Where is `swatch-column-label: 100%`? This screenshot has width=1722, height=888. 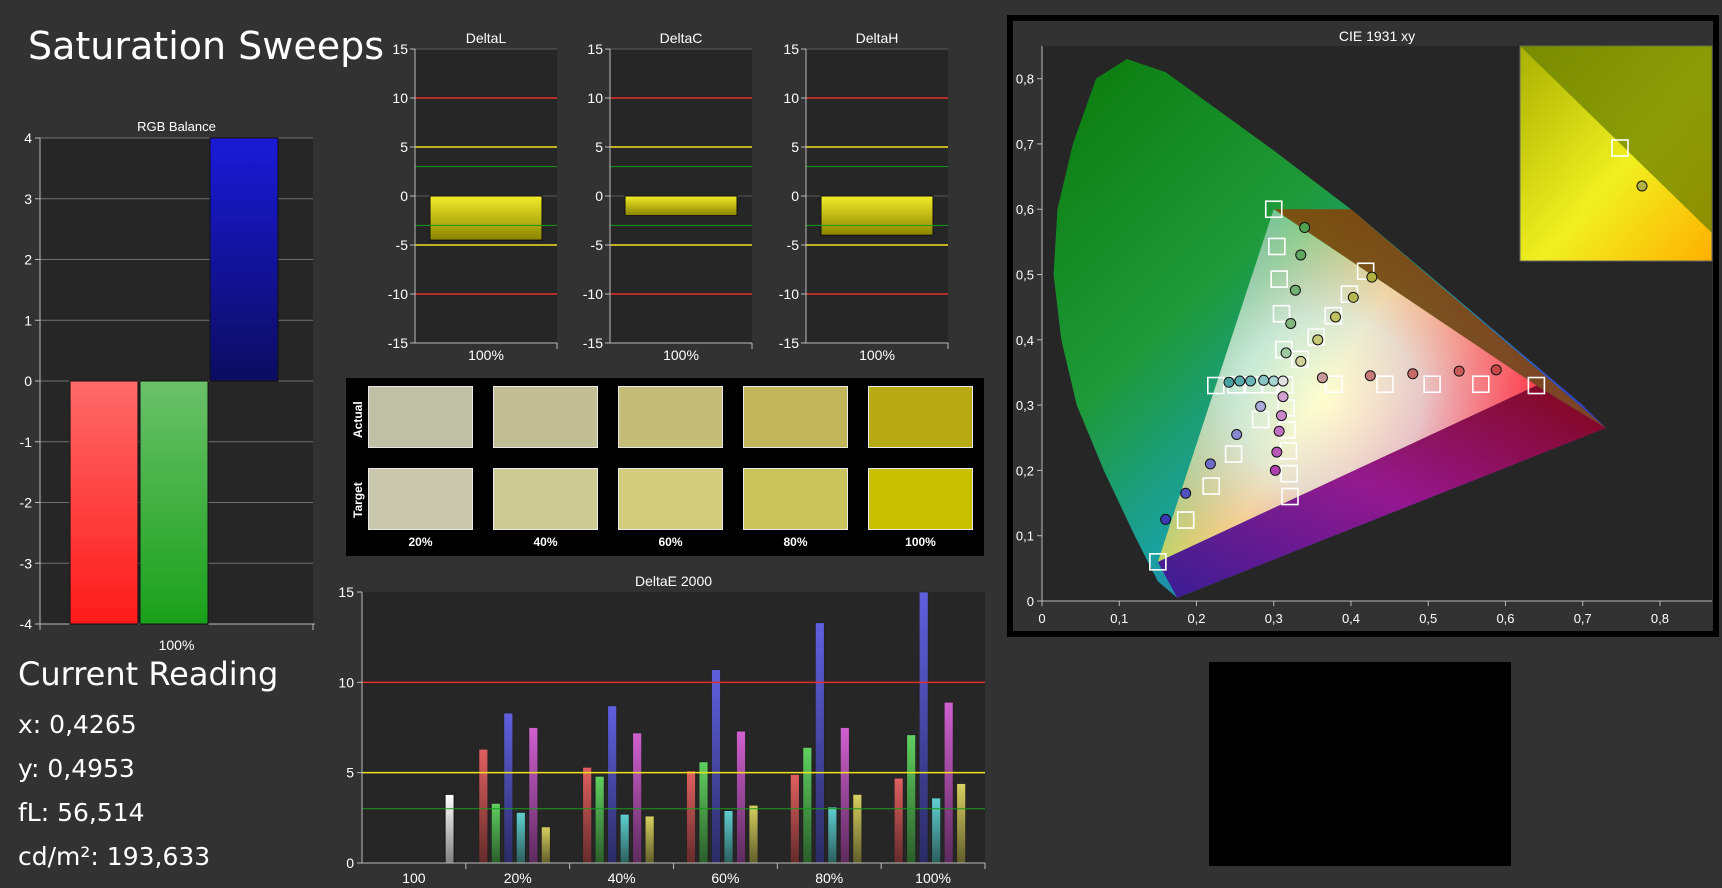
swatch-column-label: 100% is located at coordinates (920, 542).